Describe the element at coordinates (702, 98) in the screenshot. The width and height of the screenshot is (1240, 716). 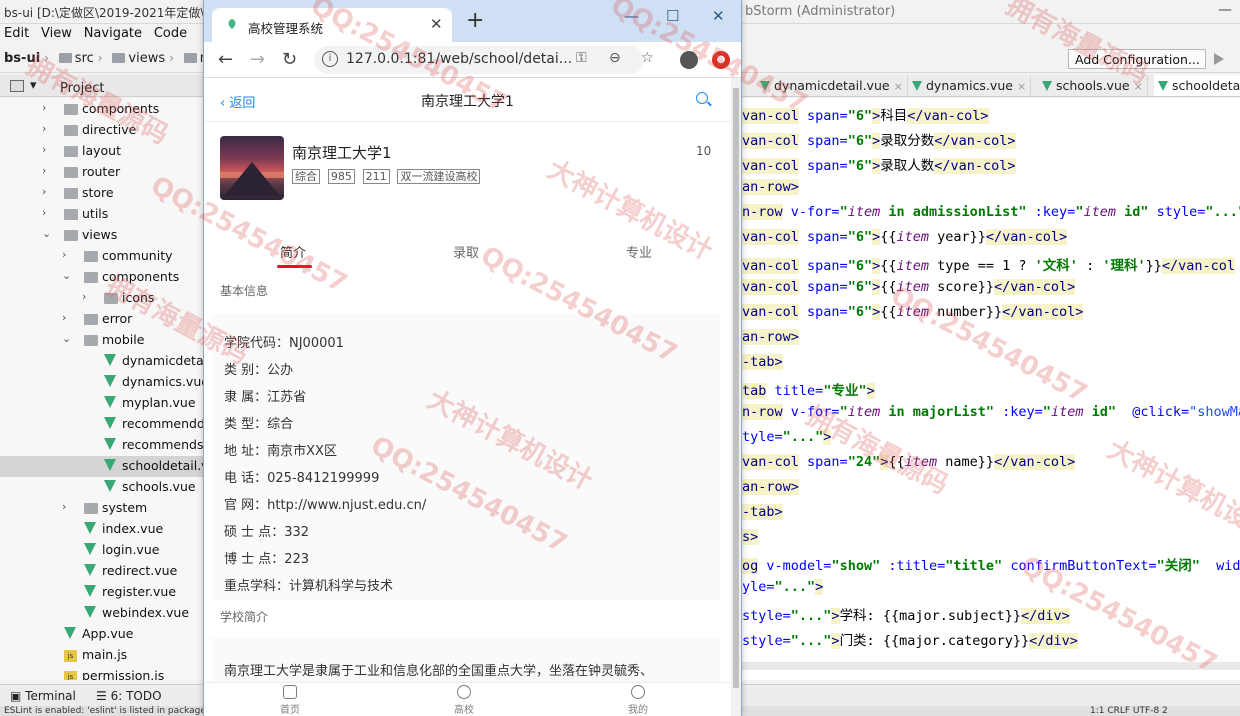
I see `search-icon` at that location.